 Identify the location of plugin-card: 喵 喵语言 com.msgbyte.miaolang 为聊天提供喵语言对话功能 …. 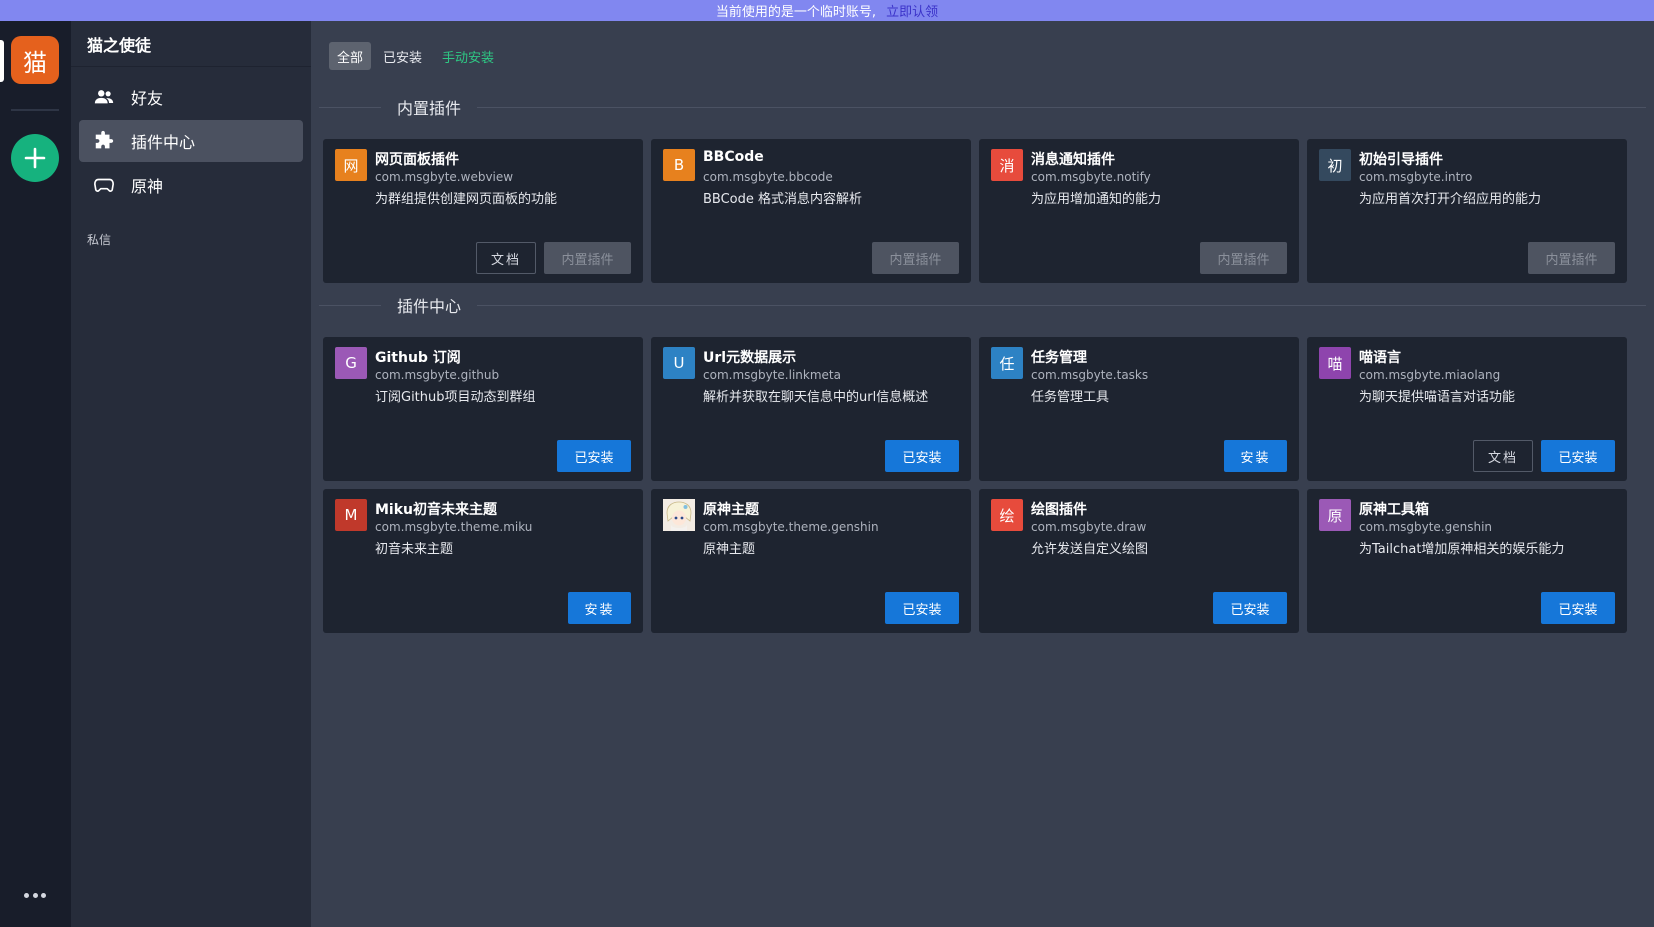
(1467, 409).